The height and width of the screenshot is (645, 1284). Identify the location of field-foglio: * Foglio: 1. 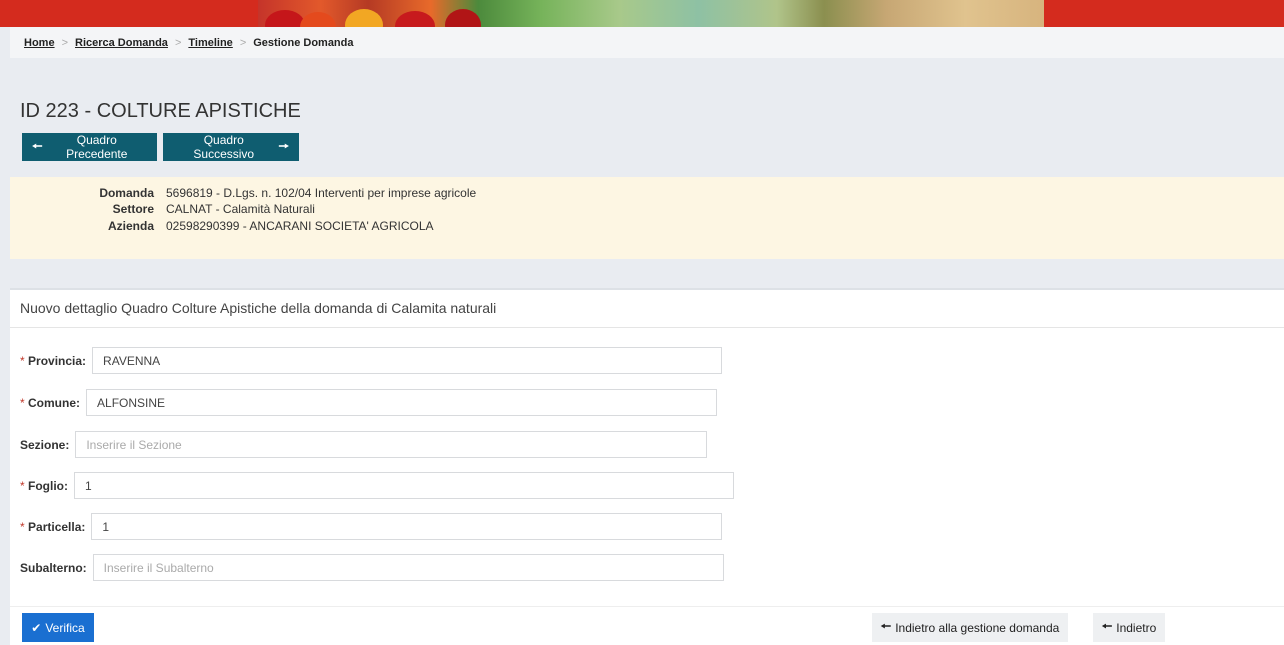
(377, 485).